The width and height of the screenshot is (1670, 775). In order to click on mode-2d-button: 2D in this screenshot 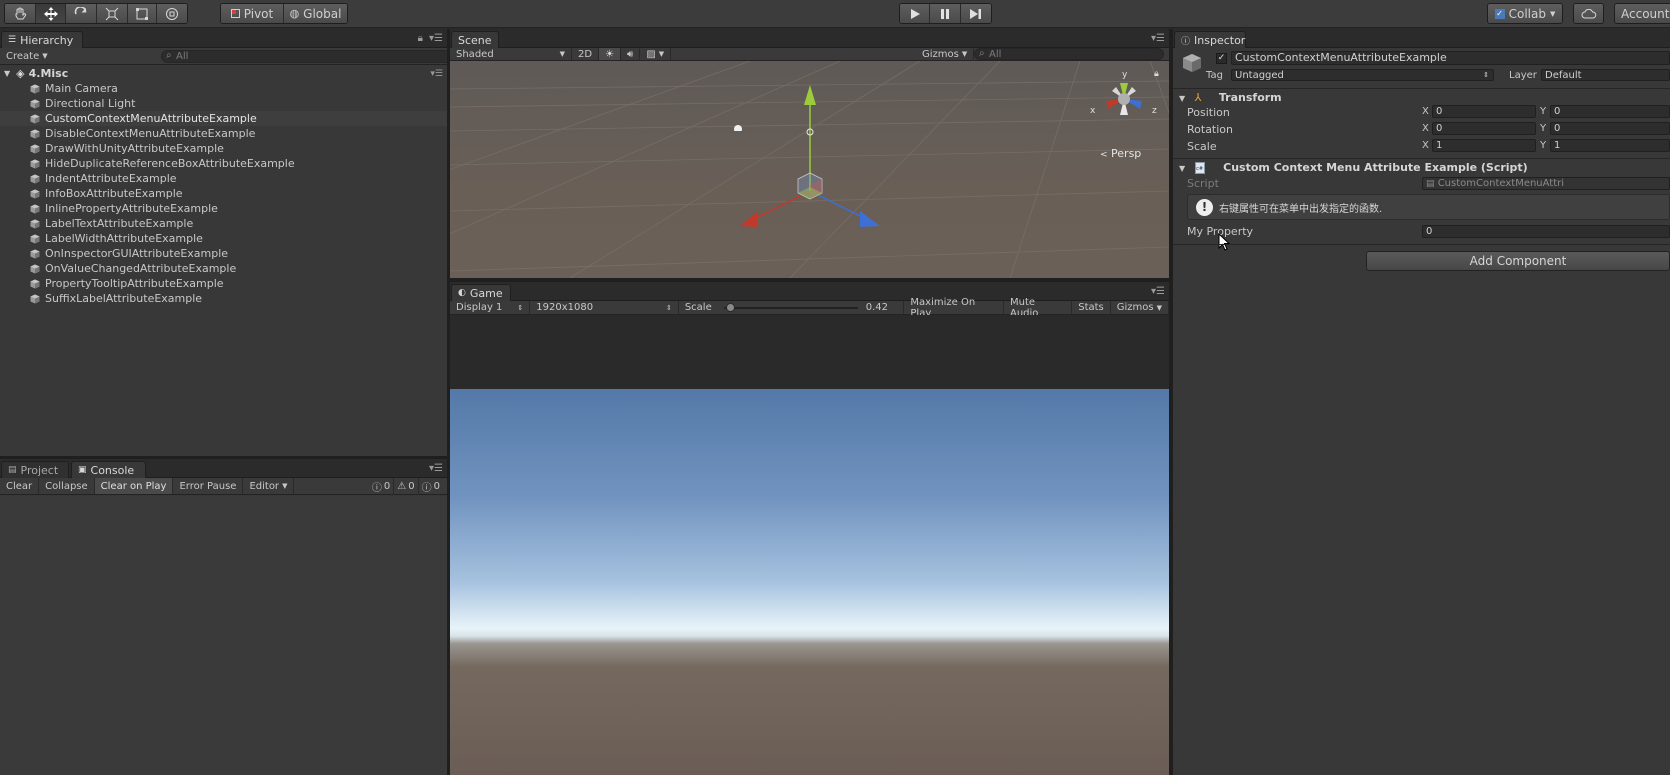, I will do `click(586, 54)`.